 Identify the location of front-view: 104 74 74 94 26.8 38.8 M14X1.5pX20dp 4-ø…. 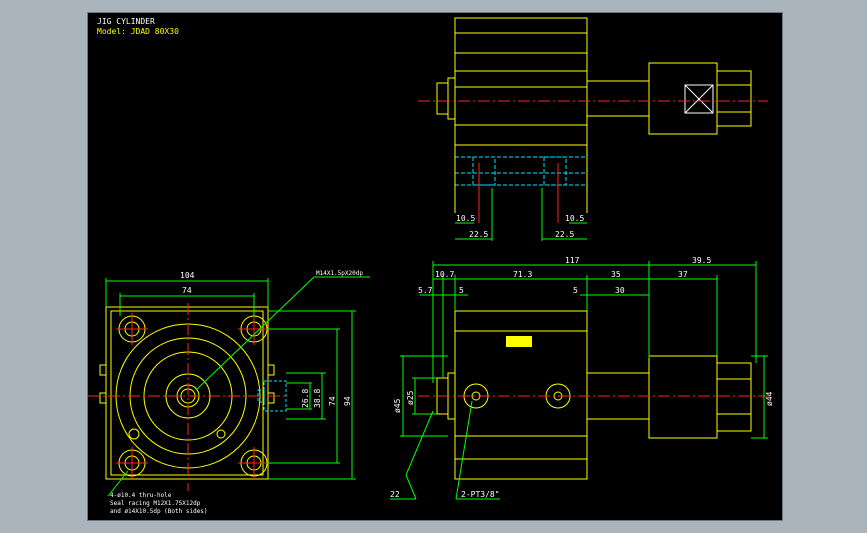
(229, 392).